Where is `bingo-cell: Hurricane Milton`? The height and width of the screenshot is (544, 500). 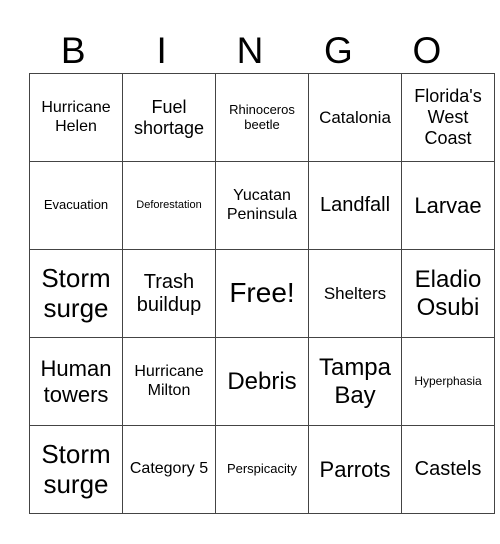 bingo-cell: Hurricane Milton is located at coordinates (169, 381).